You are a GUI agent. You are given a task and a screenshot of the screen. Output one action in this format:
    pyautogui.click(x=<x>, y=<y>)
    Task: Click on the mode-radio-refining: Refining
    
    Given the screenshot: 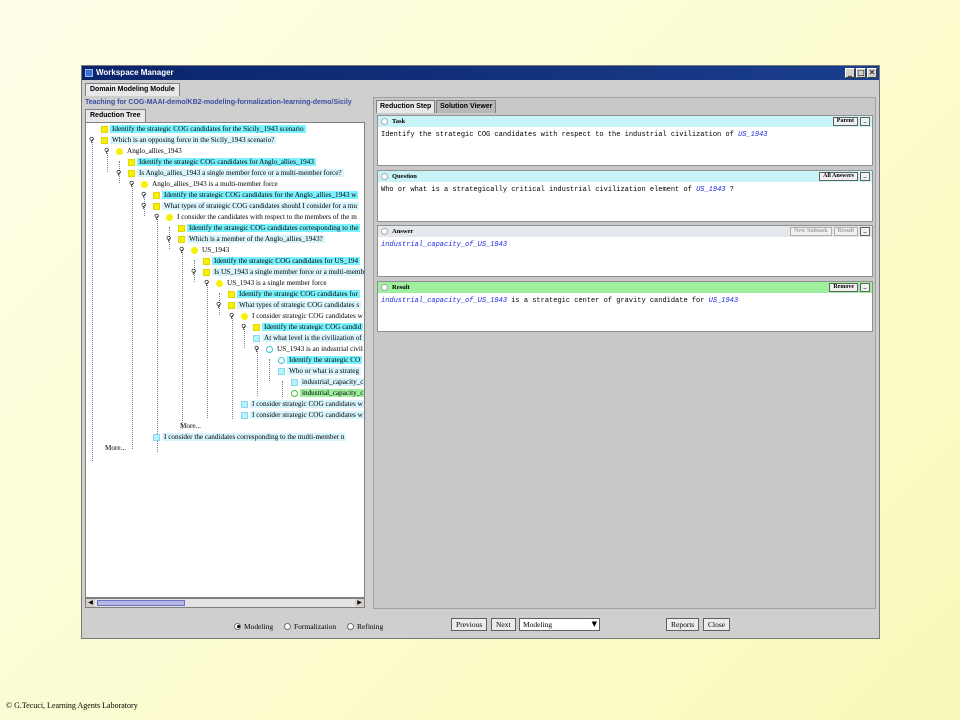 What is the action you would take?
    pyautogui.click(x=365, y=626)
    